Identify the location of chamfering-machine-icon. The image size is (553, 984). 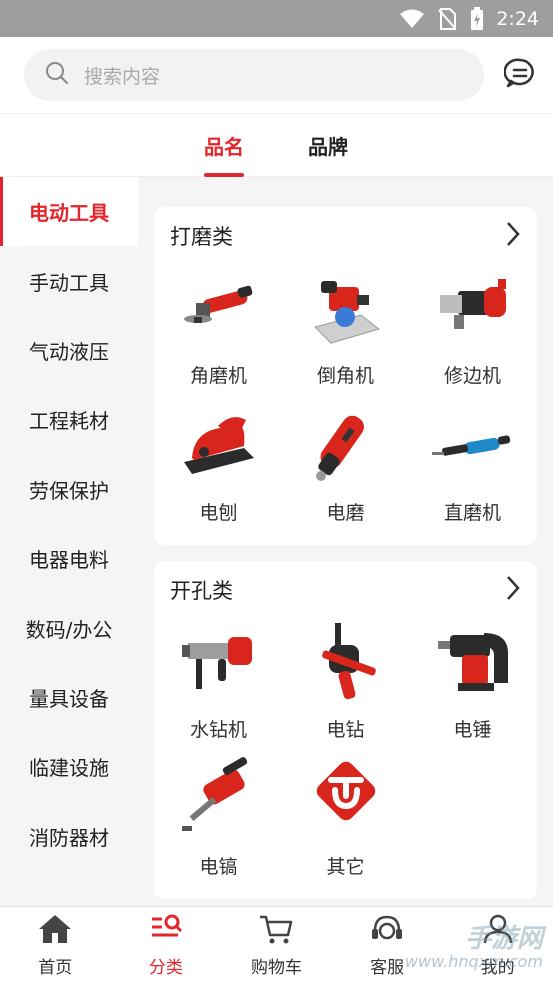
(346, 310).